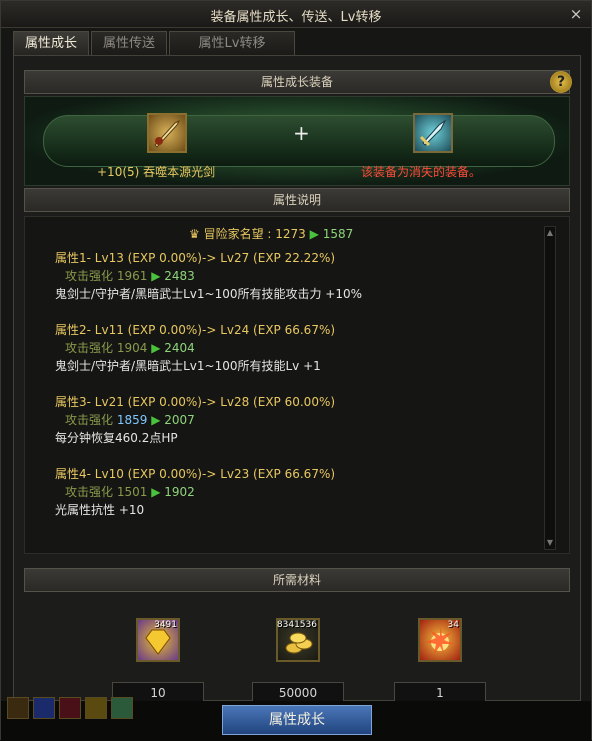 The width and height of the screenshot is (592, 741). I want to click on material-gold-slot: 8341536, so click(298, 640).